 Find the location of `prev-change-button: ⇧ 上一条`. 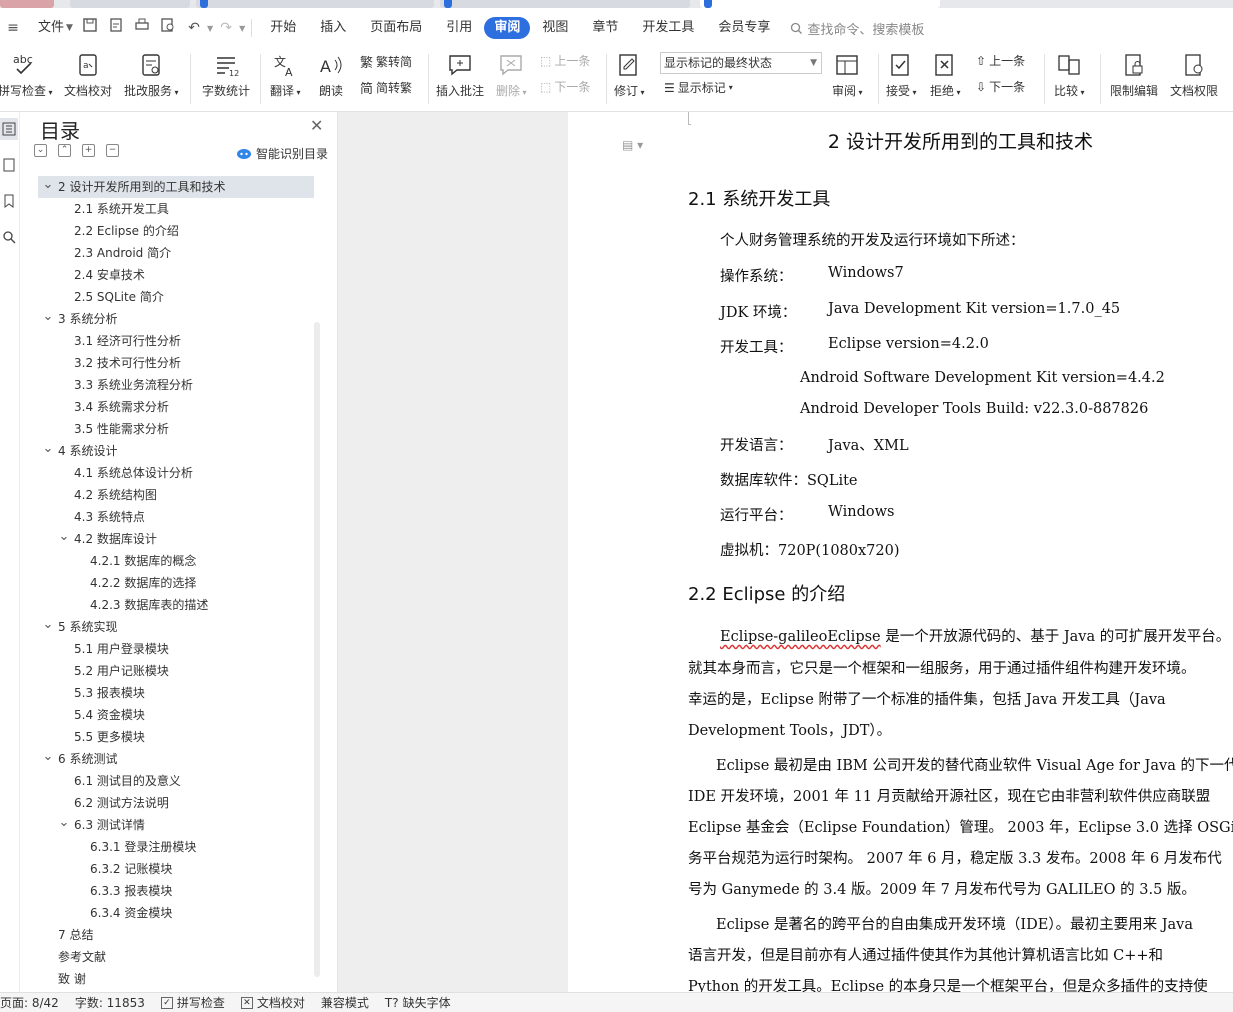

prev-change-button: ⇧ 上一条 is located at coordinates (1000, 60).